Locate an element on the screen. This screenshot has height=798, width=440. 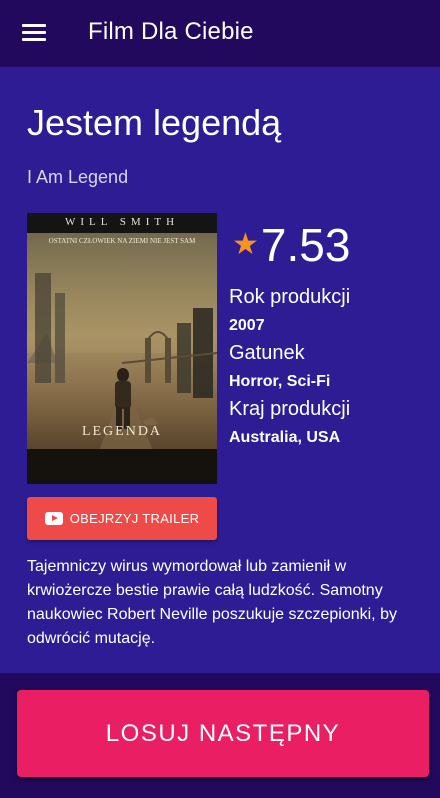
poster-tagline: OSTATNI CZŁOWIEK NA ZIEMI NIE JEST SAM is located at coordinates (122, 241).